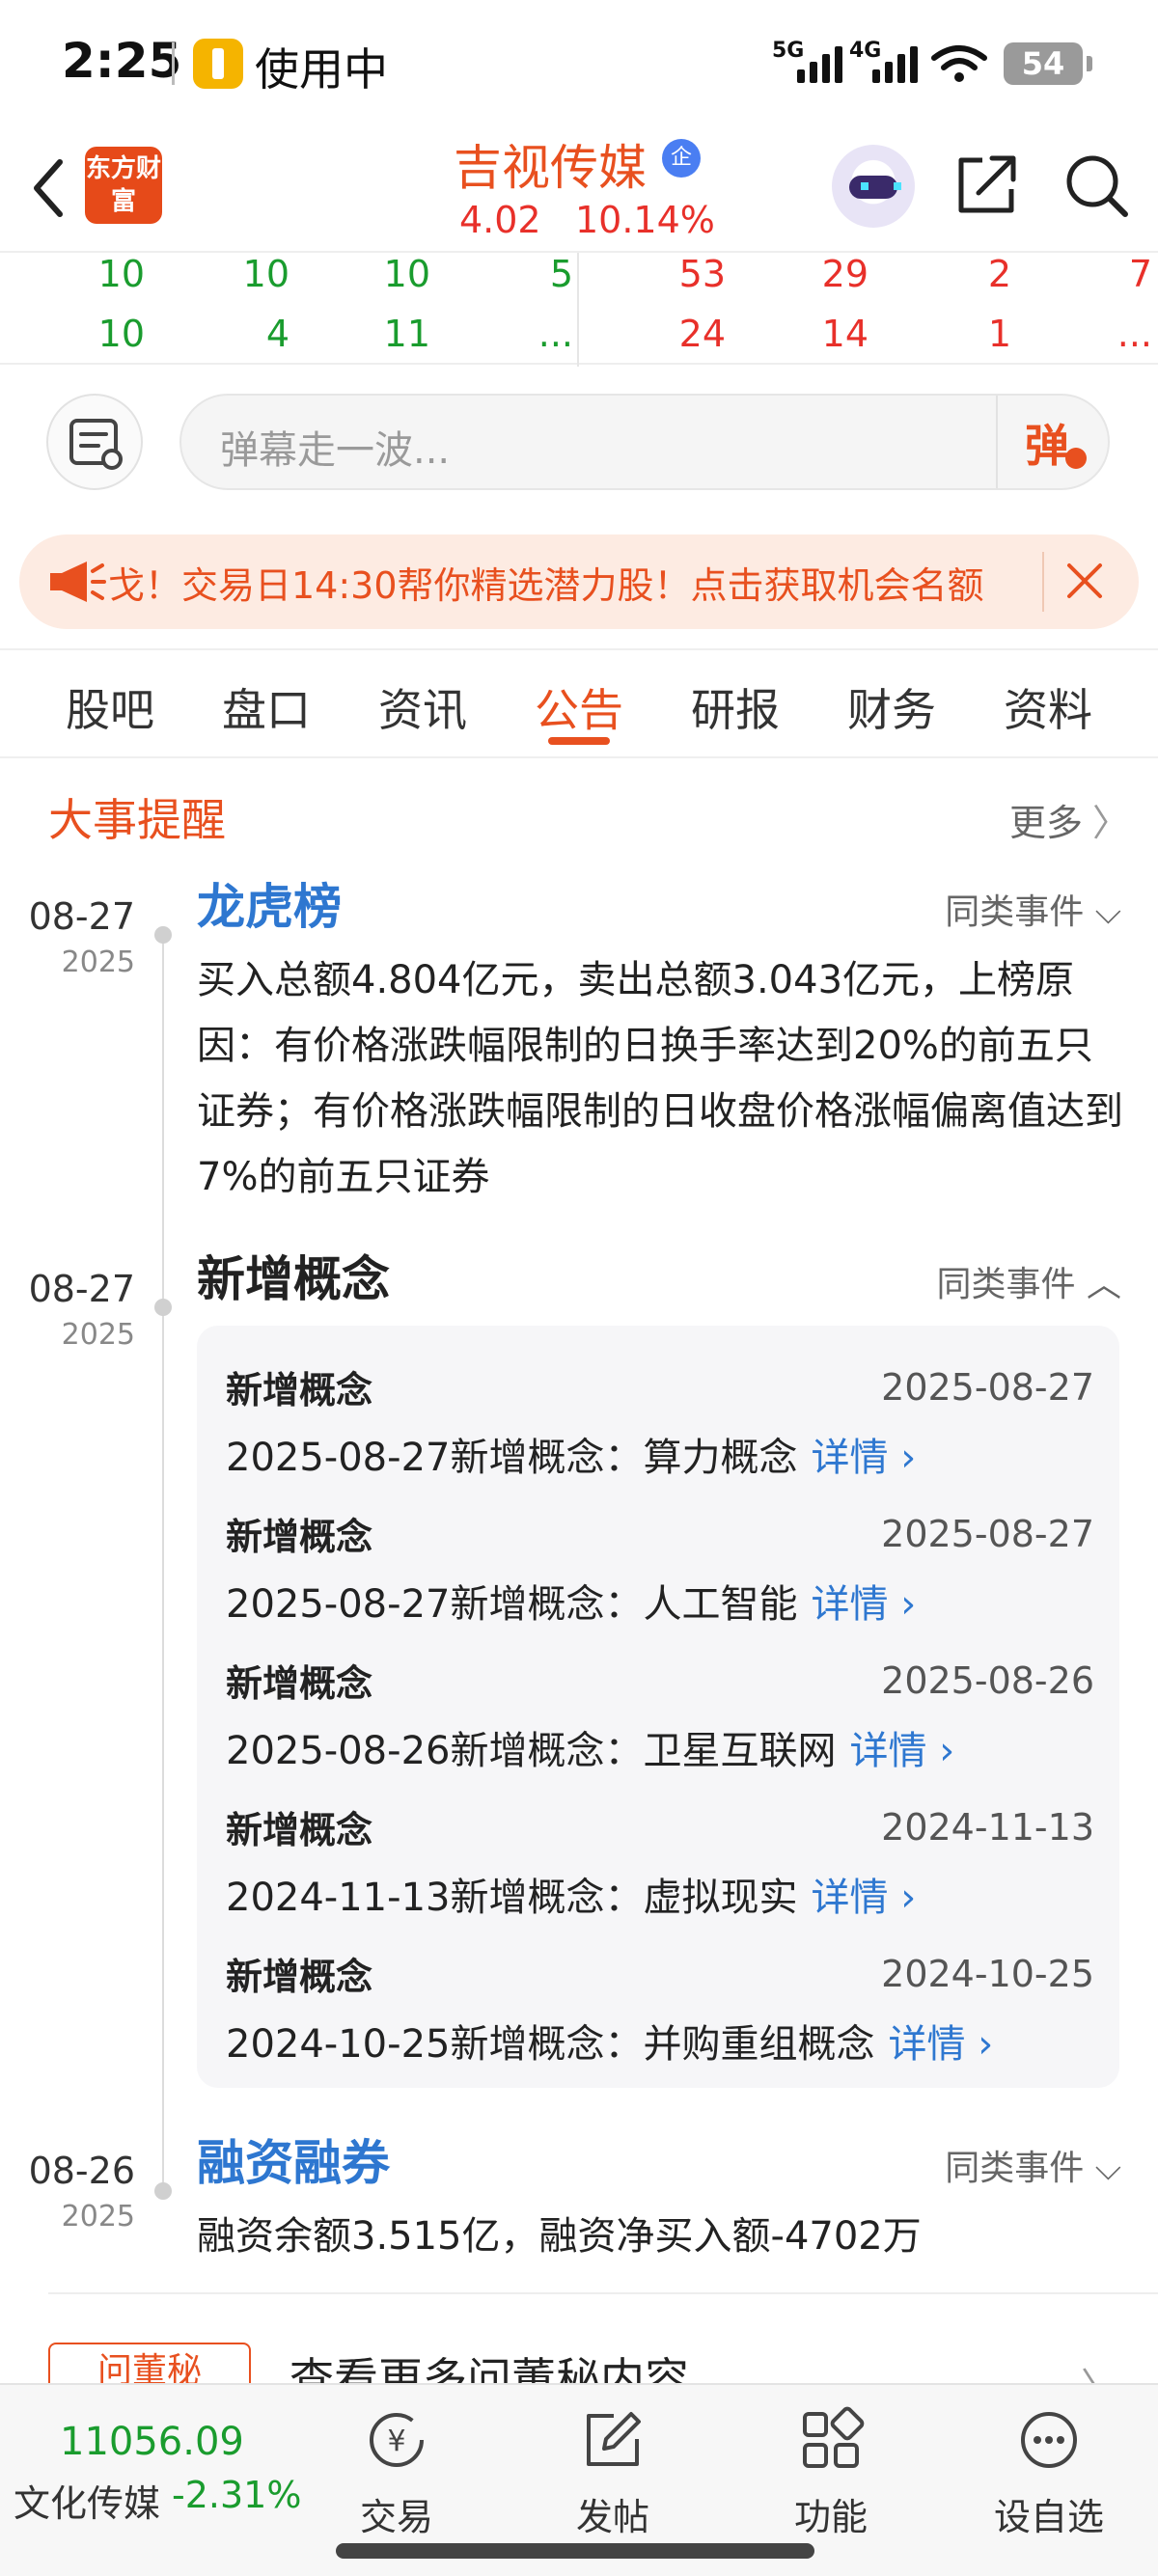 The image size is (1158, 2576). I want to click on order-book-cell: 1, so click(999, 334).